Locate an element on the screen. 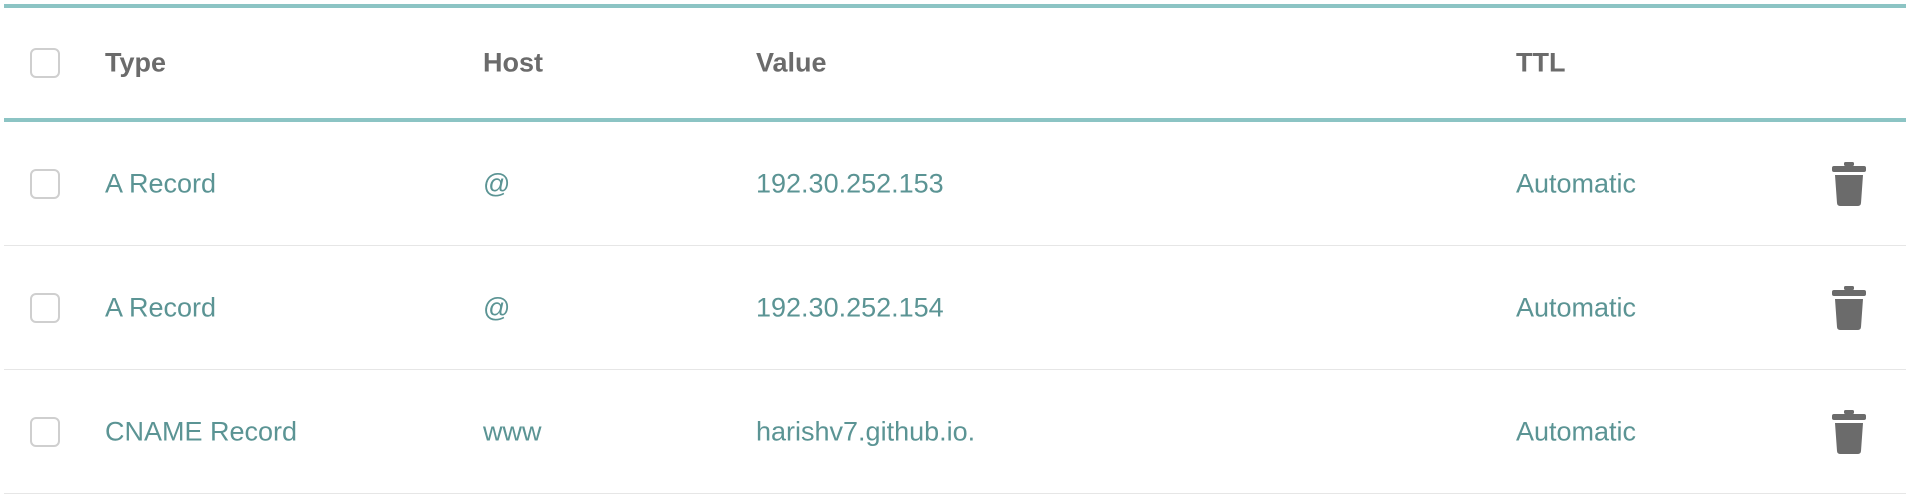 The image size is (1906, 500). record-value: 192.30.252.153 is located at coordinates (850, 183).